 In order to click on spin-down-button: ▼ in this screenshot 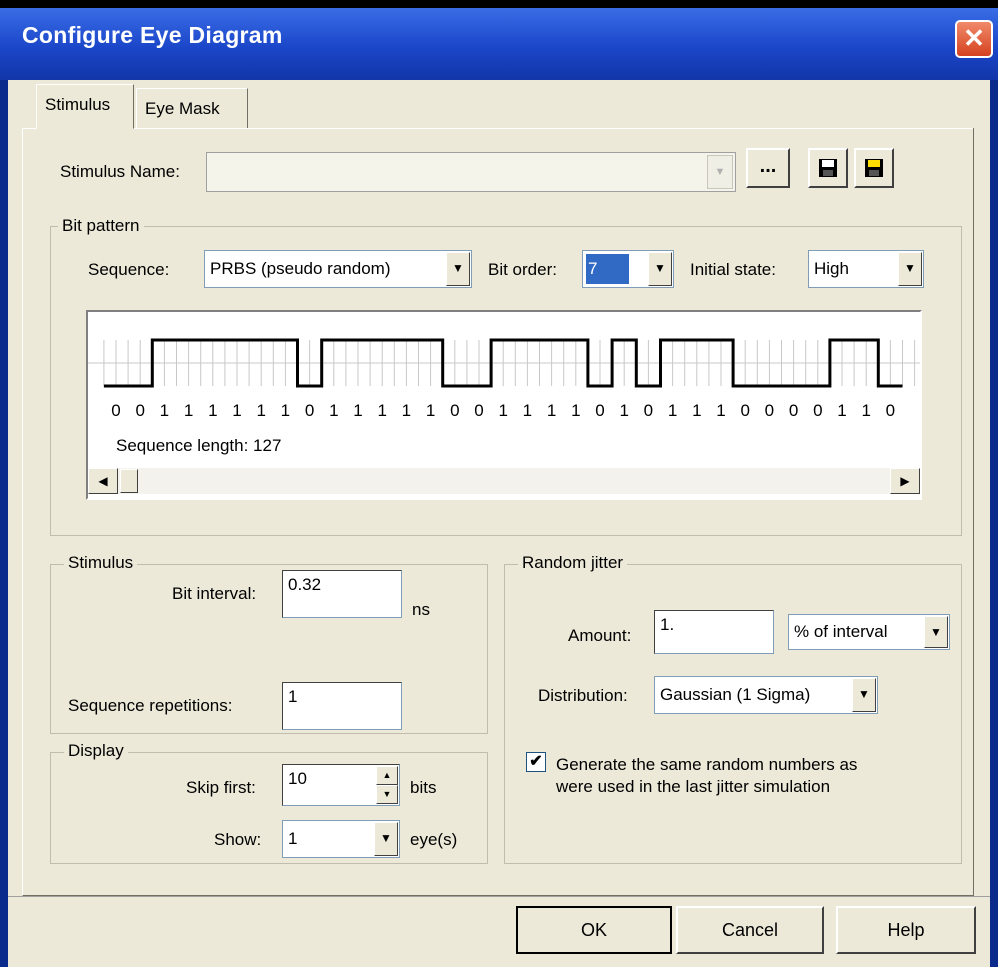, I will do `click(387, 794)`.